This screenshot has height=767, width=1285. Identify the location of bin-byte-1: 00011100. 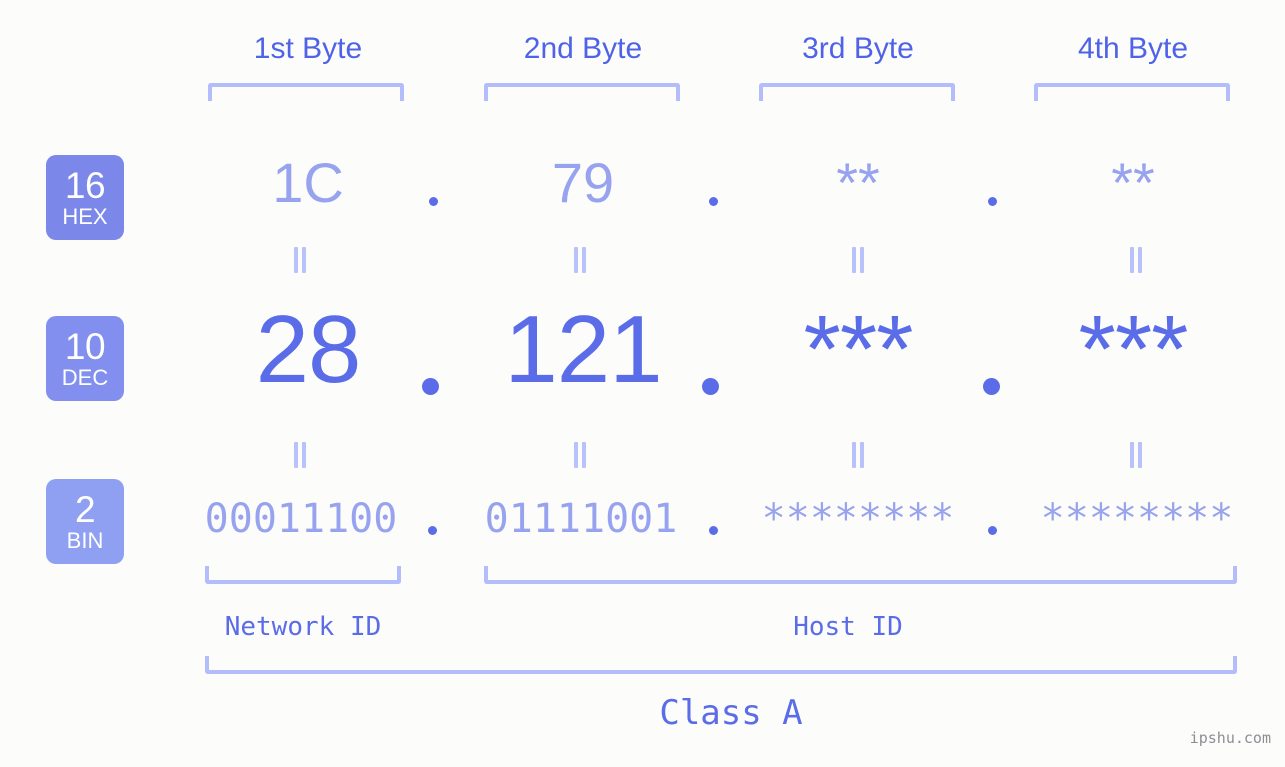
(301, 519).